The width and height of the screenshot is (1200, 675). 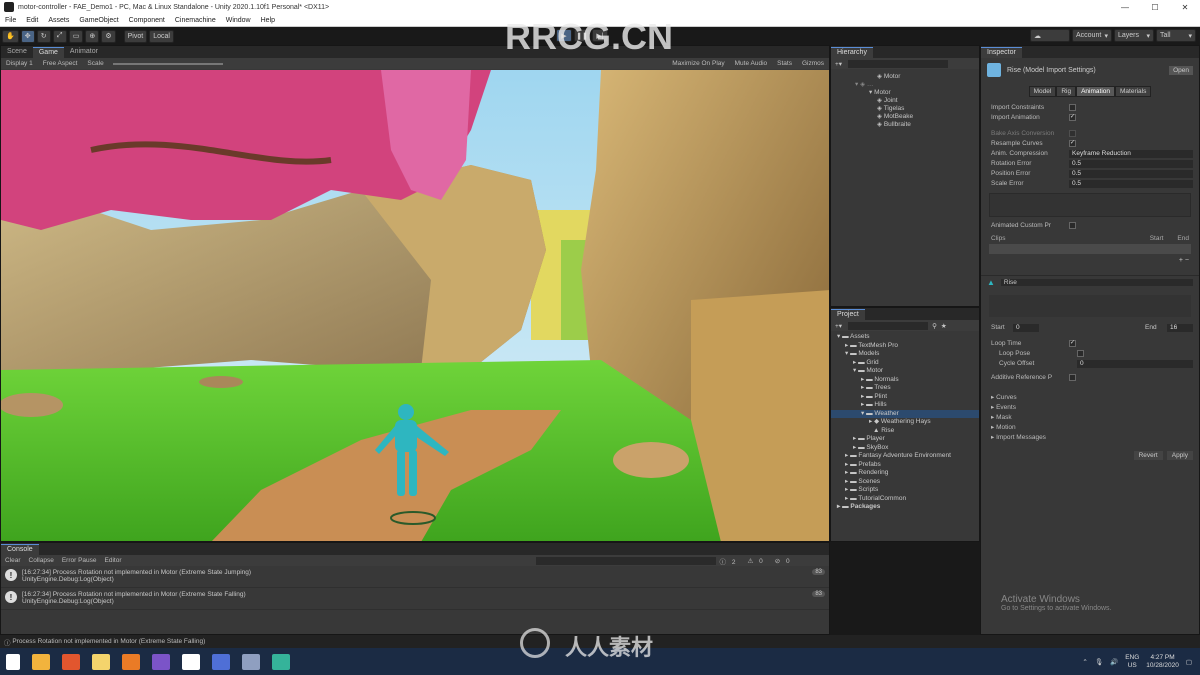 I want to click on transform-tool-icon: ⊕, so click(x=92, y=36).